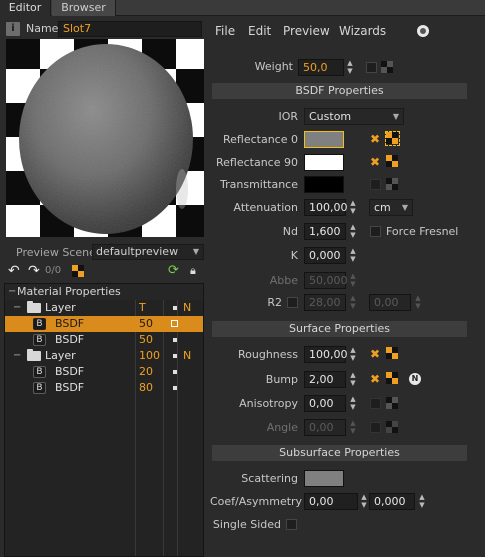 The width and height of the screenshot is (485, 557). Describe the element at coordinates (173, 271) in the screenshot. I see `refresh-icon: ⟳` at that location.